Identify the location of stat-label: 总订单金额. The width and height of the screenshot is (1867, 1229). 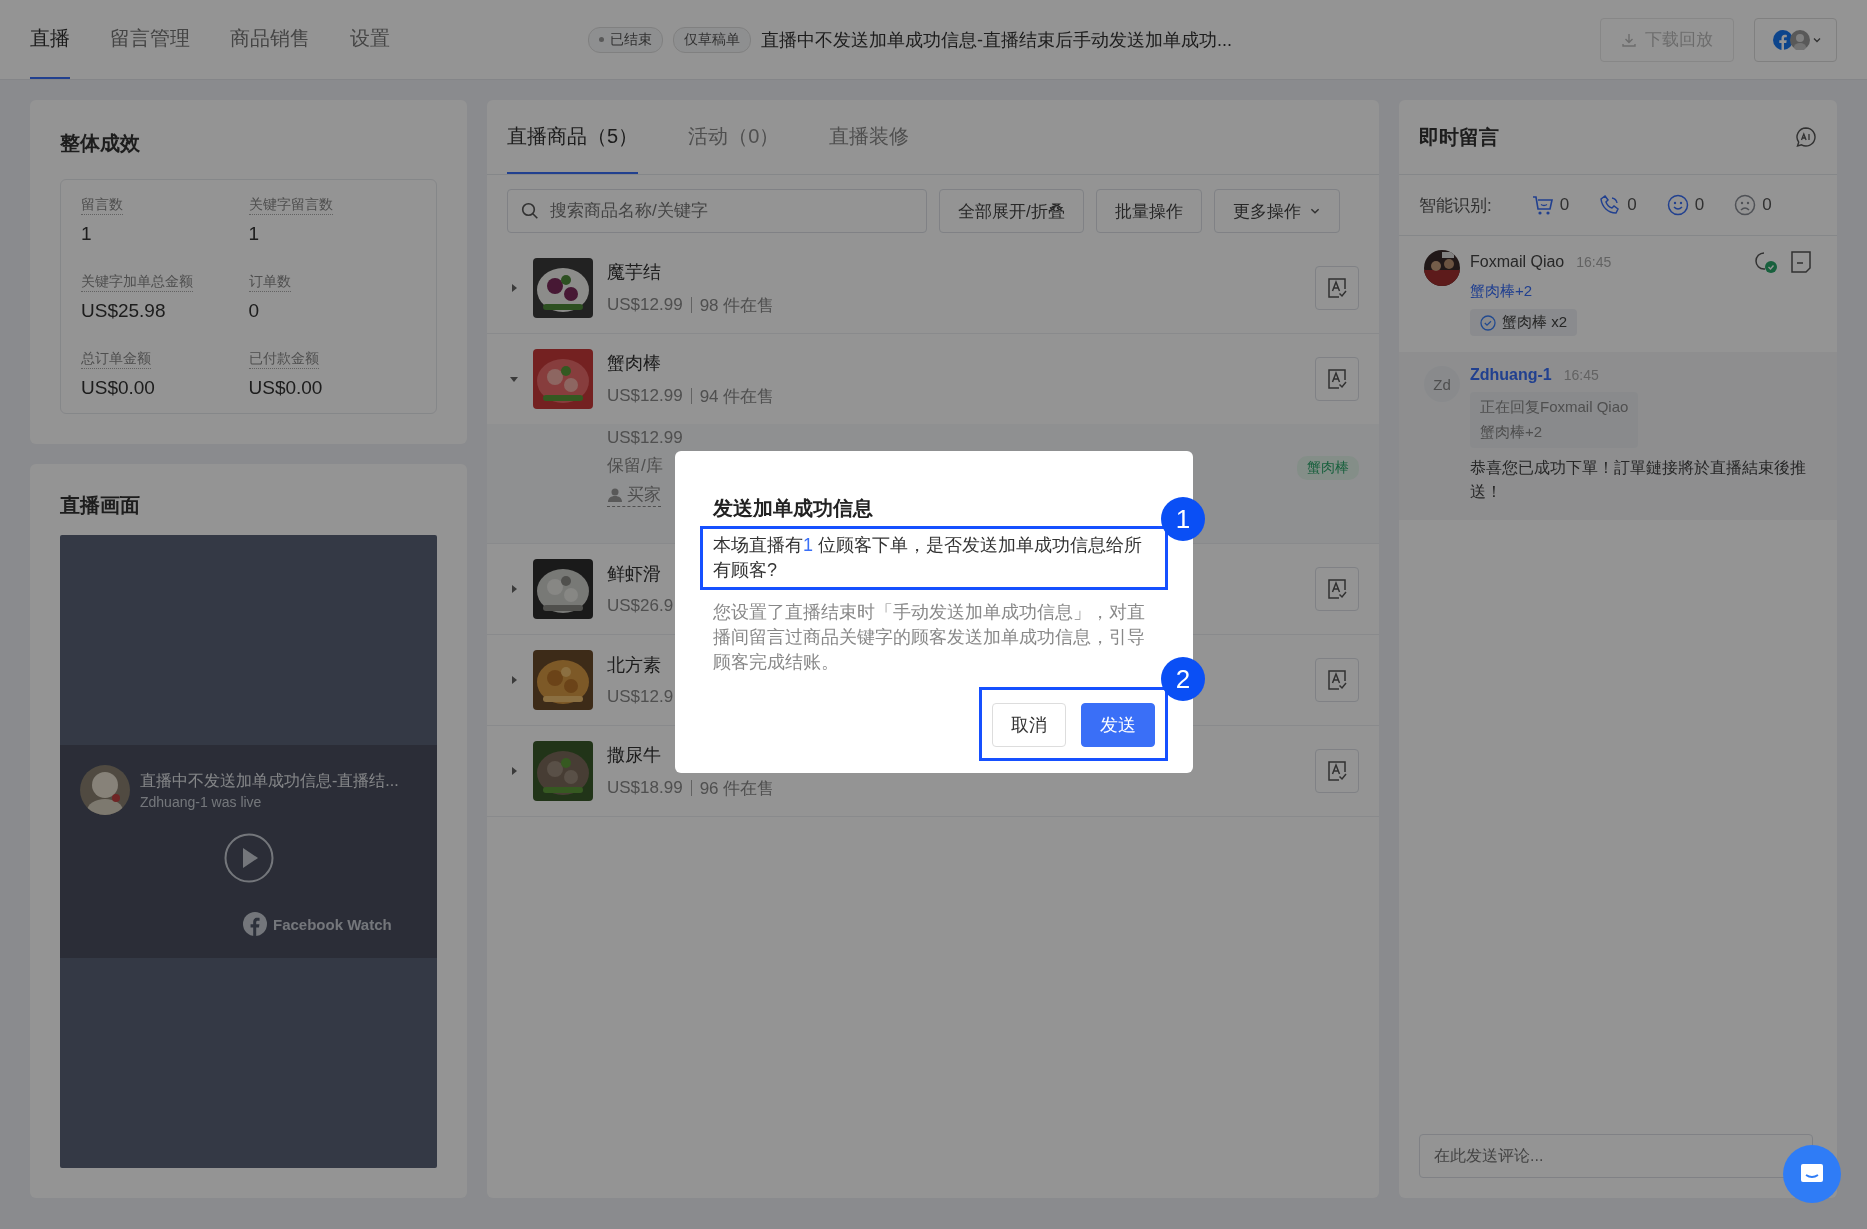
(116, 359).